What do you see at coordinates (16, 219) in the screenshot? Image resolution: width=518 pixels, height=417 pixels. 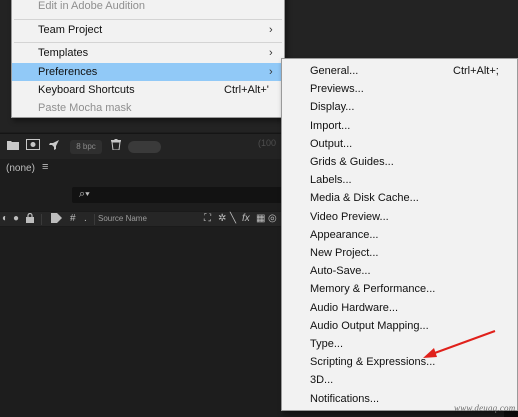 I see `solo-icon: ●` at bounding box center [16, 219].